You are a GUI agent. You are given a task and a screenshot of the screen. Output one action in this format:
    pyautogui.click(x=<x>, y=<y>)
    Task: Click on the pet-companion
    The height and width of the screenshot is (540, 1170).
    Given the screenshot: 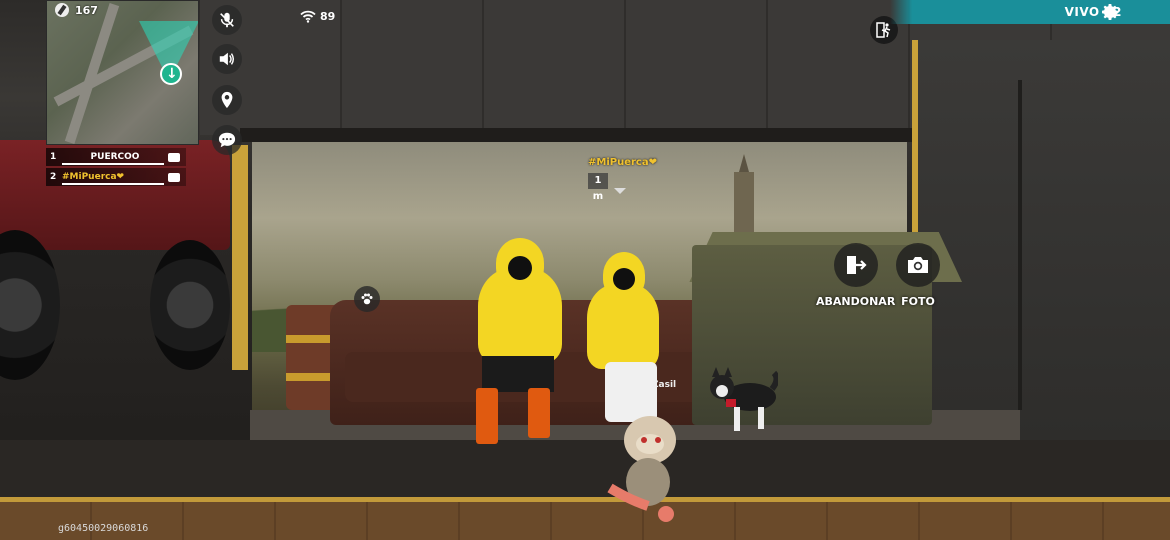 What is the action you would take?
    pyautogui.click(x=641, y=469)
    